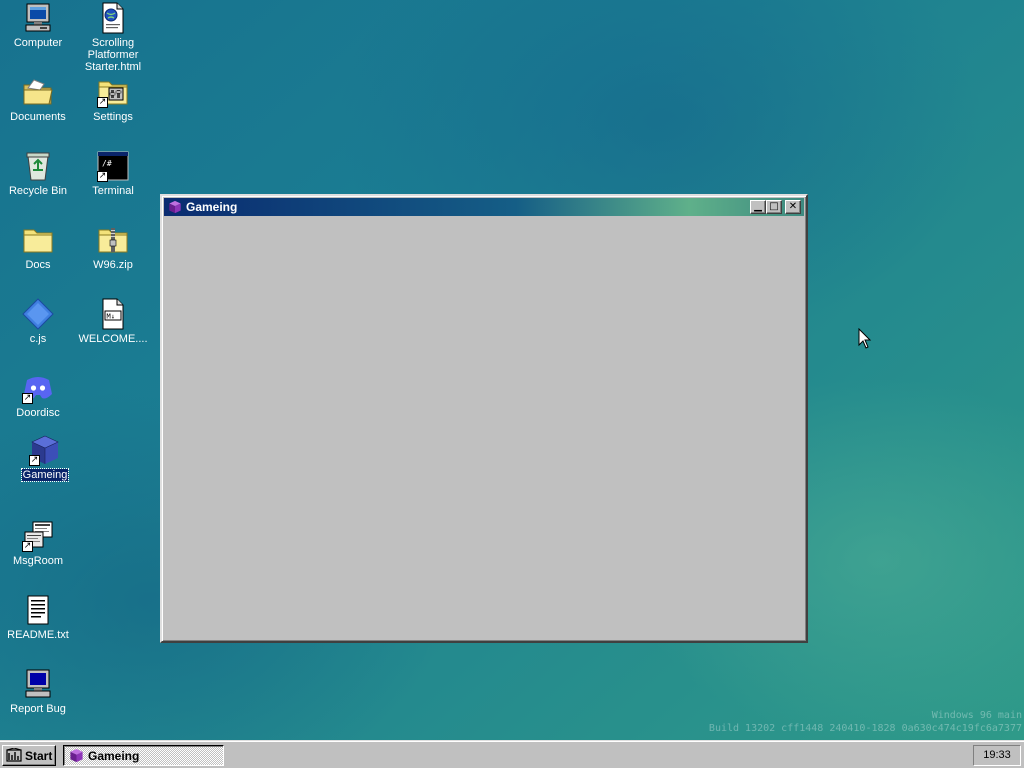 Image resolution: width=1024 pixels, height=768 pixels. I want to click on mouse-cursor-icon, so click(865, 338).